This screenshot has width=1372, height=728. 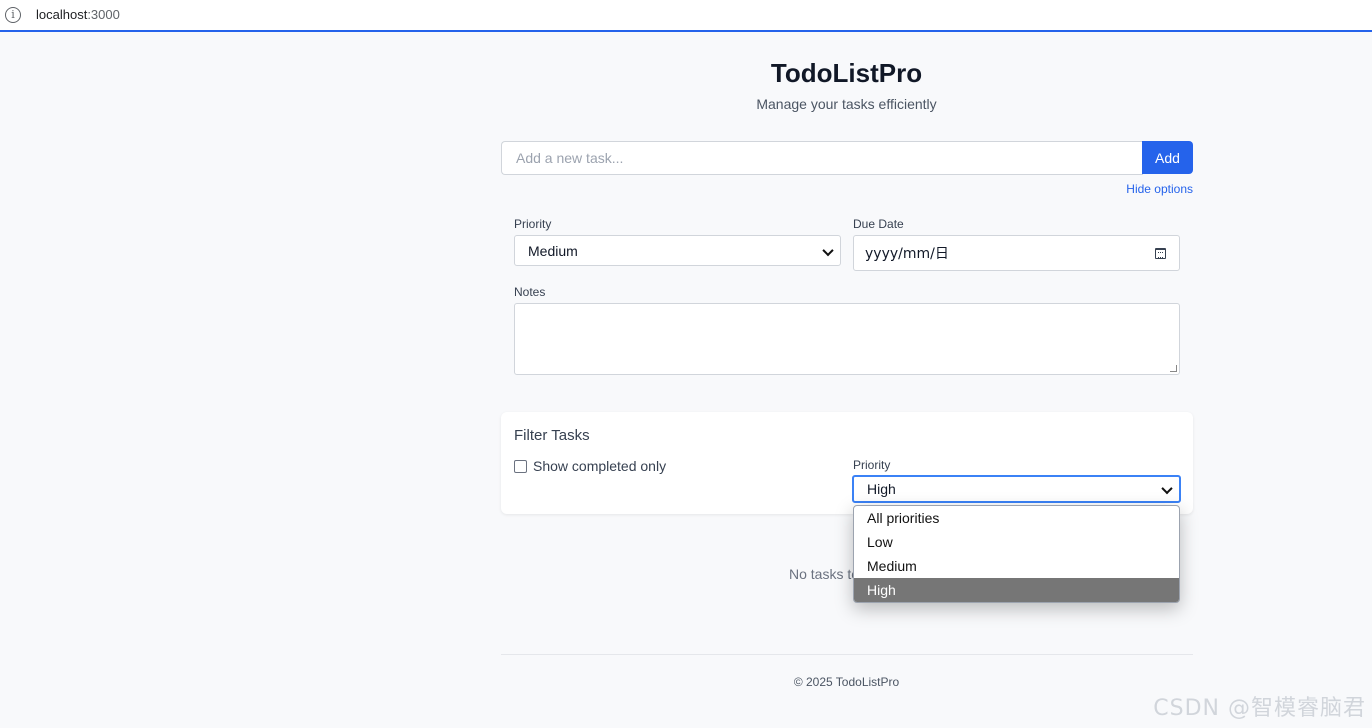 I want to click on due-date-label: Due Date, so click(x=878, y=224).